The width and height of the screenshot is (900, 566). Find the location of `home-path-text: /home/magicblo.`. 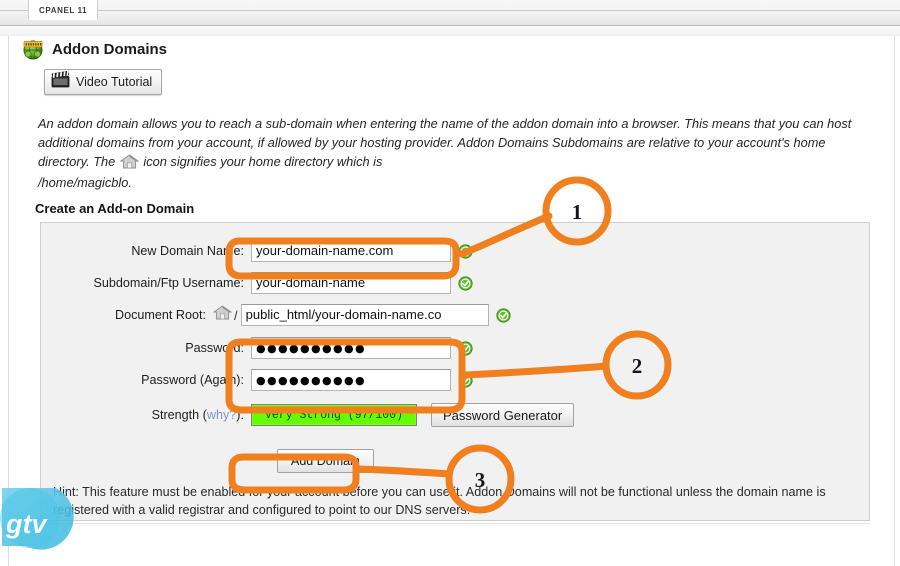

home-path-text: /home/magicblo. is located at coordinates (85, 182).